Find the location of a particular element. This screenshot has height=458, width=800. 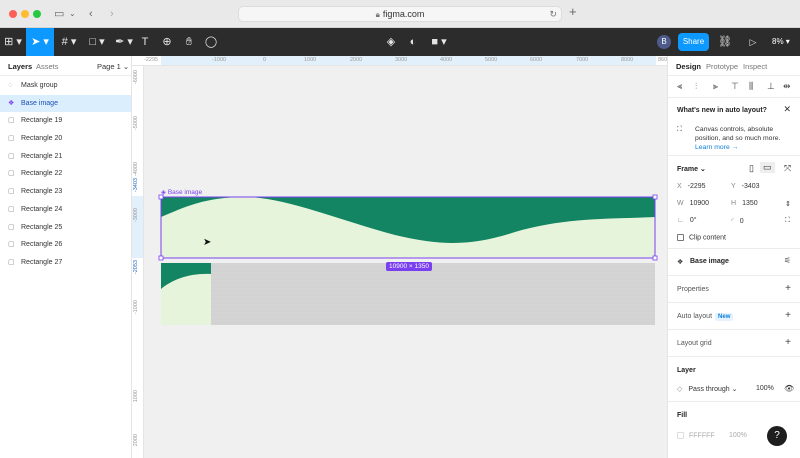

link-icon: ⛓ is located at coordinates (725, 42).